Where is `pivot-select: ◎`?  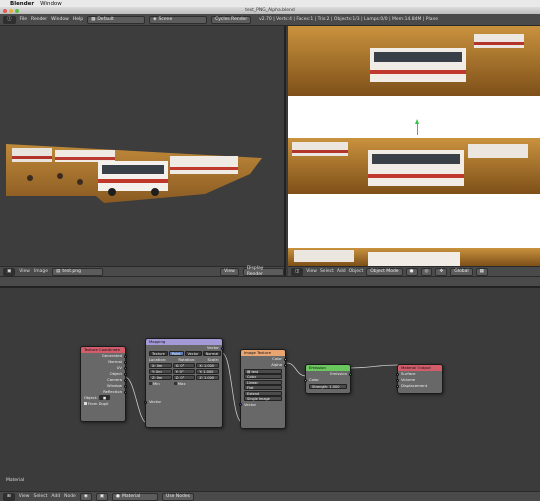 pivot-select: ◎ is located at coordinates (426, 271).